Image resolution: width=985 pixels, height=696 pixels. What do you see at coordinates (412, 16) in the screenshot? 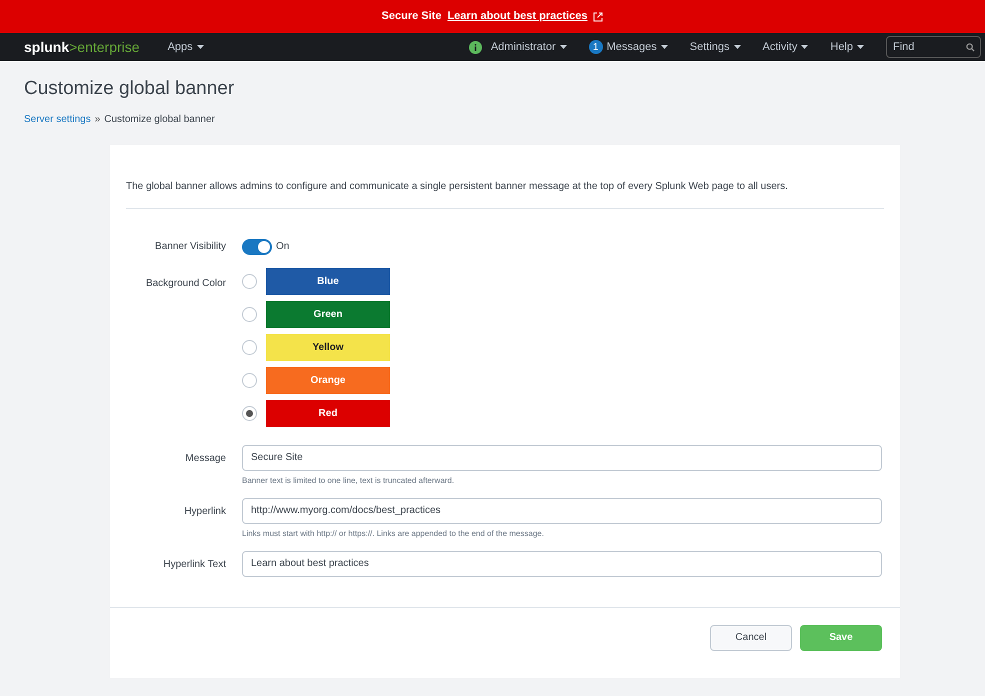
I see `banner-message: Secure Site` at bounding box center [412, 16].